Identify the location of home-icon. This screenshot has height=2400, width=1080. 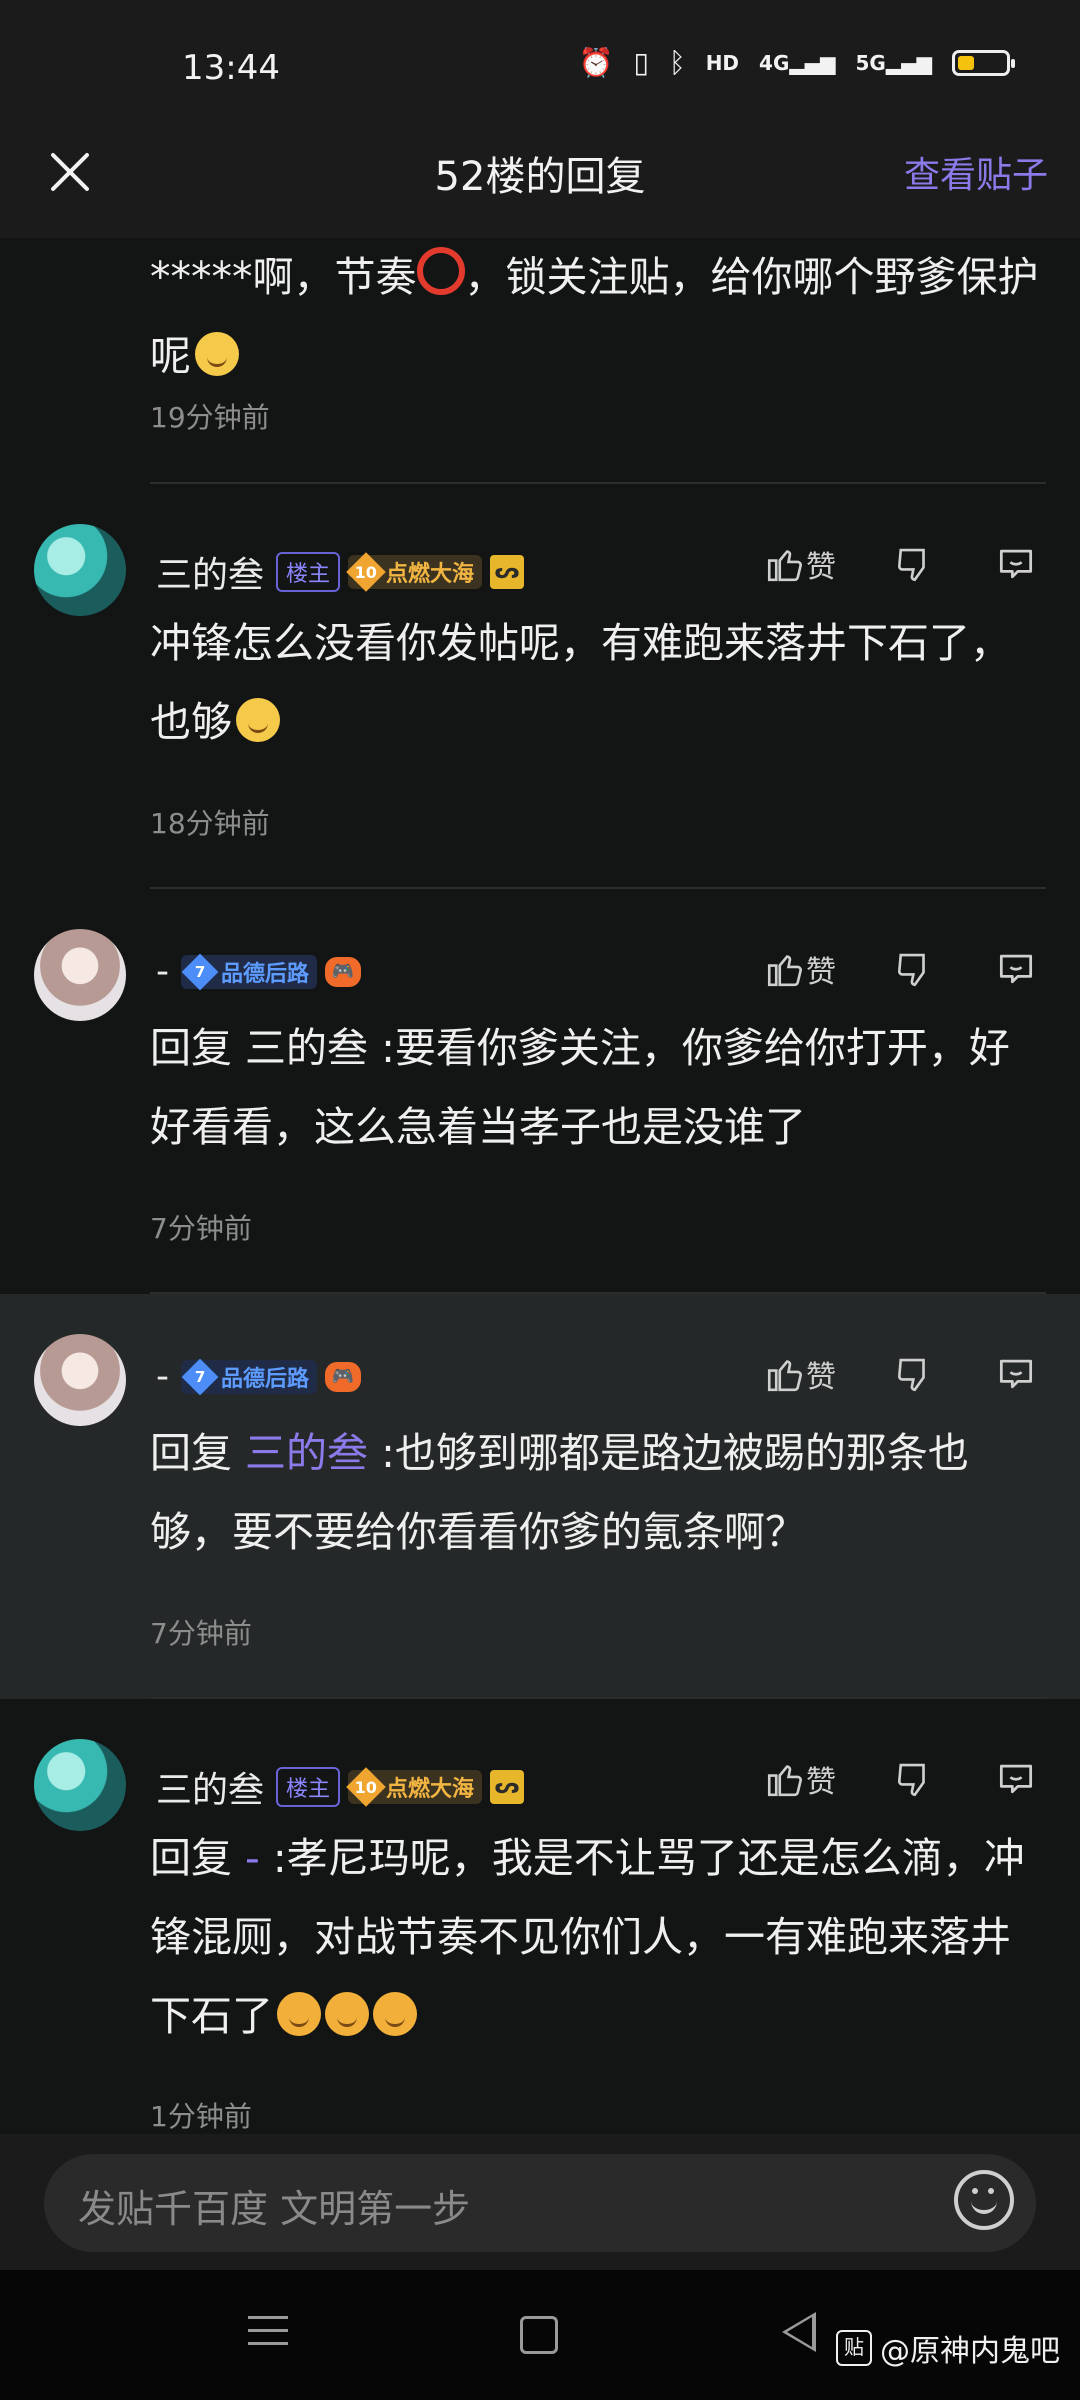
(539, 2335).